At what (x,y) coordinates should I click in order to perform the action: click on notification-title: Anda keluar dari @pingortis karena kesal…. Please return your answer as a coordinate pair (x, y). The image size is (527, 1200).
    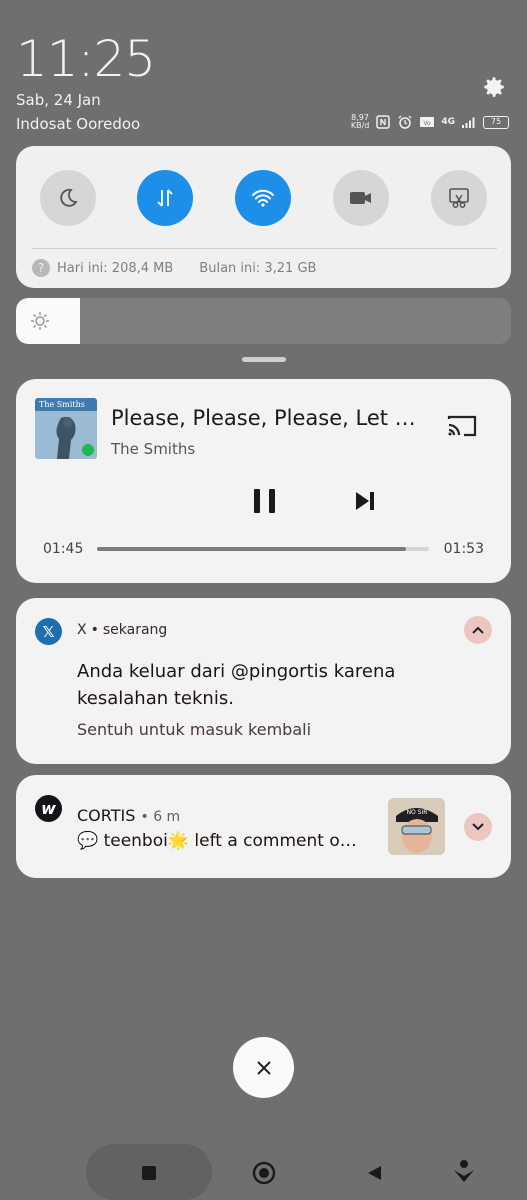
    Looking at the image, I should click on (236, 685).